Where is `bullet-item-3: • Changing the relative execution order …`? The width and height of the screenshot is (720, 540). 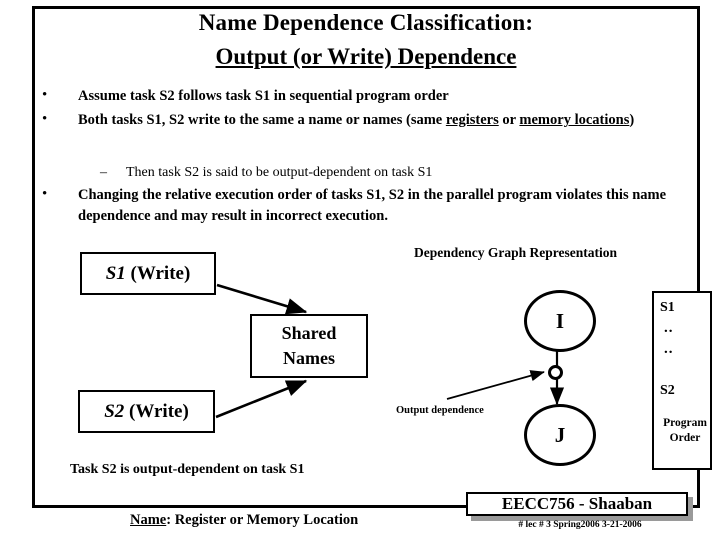 bullet-item-3: • Changing the relative execution order … is located at coordinates (362, 206).